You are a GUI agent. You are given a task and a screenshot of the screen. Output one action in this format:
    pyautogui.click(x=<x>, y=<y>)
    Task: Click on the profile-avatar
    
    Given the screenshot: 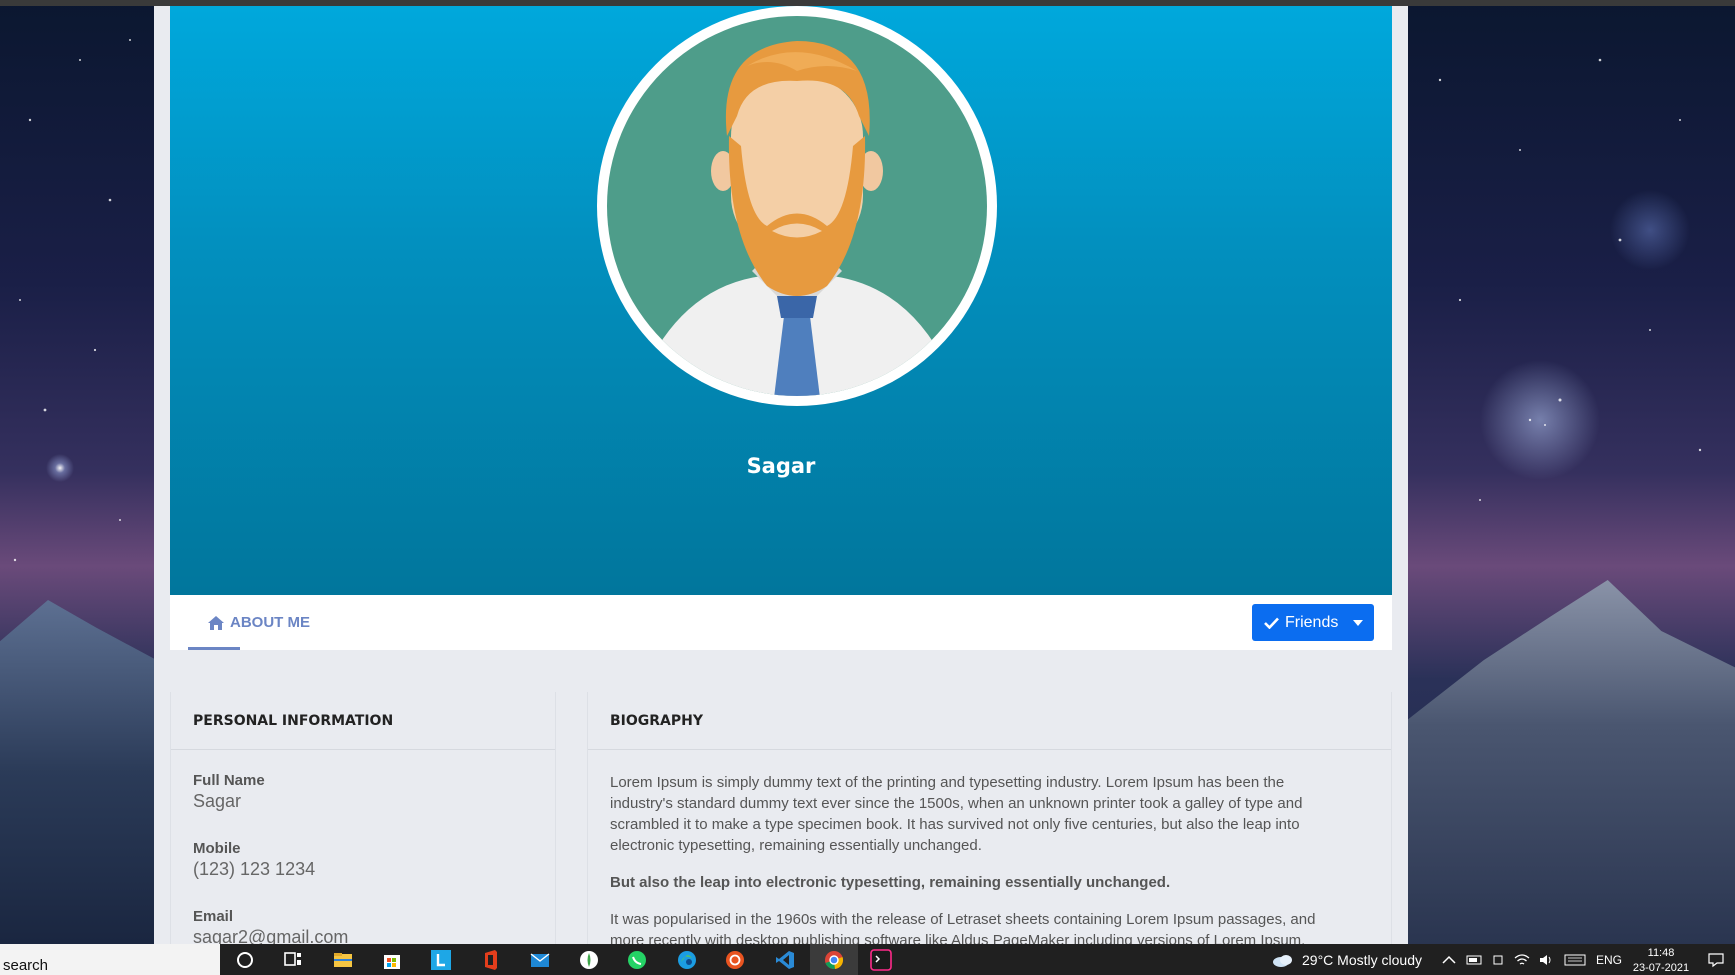 What is the action you would take?
    pyautogui.click(x=797, y=216)
    